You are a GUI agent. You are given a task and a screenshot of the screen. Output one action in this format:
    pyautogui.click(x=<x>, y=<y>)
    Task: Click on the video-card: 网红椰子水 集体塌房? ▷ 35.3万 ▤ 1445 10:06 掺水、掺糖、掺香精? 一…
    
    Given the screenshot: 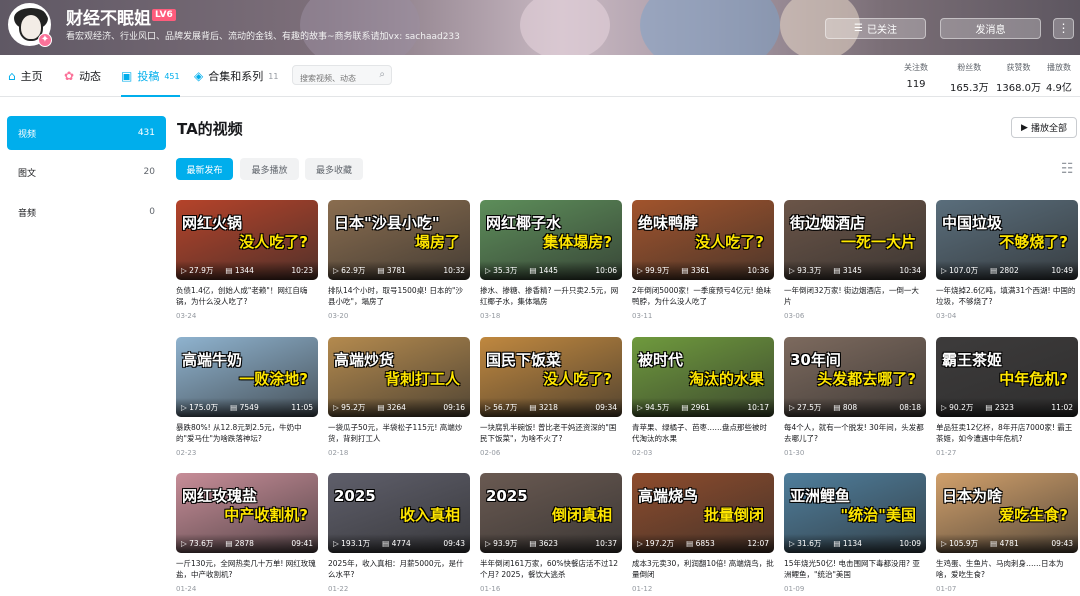 What is the action you would take?
    pyautogui.click(x=551, y=260)
    